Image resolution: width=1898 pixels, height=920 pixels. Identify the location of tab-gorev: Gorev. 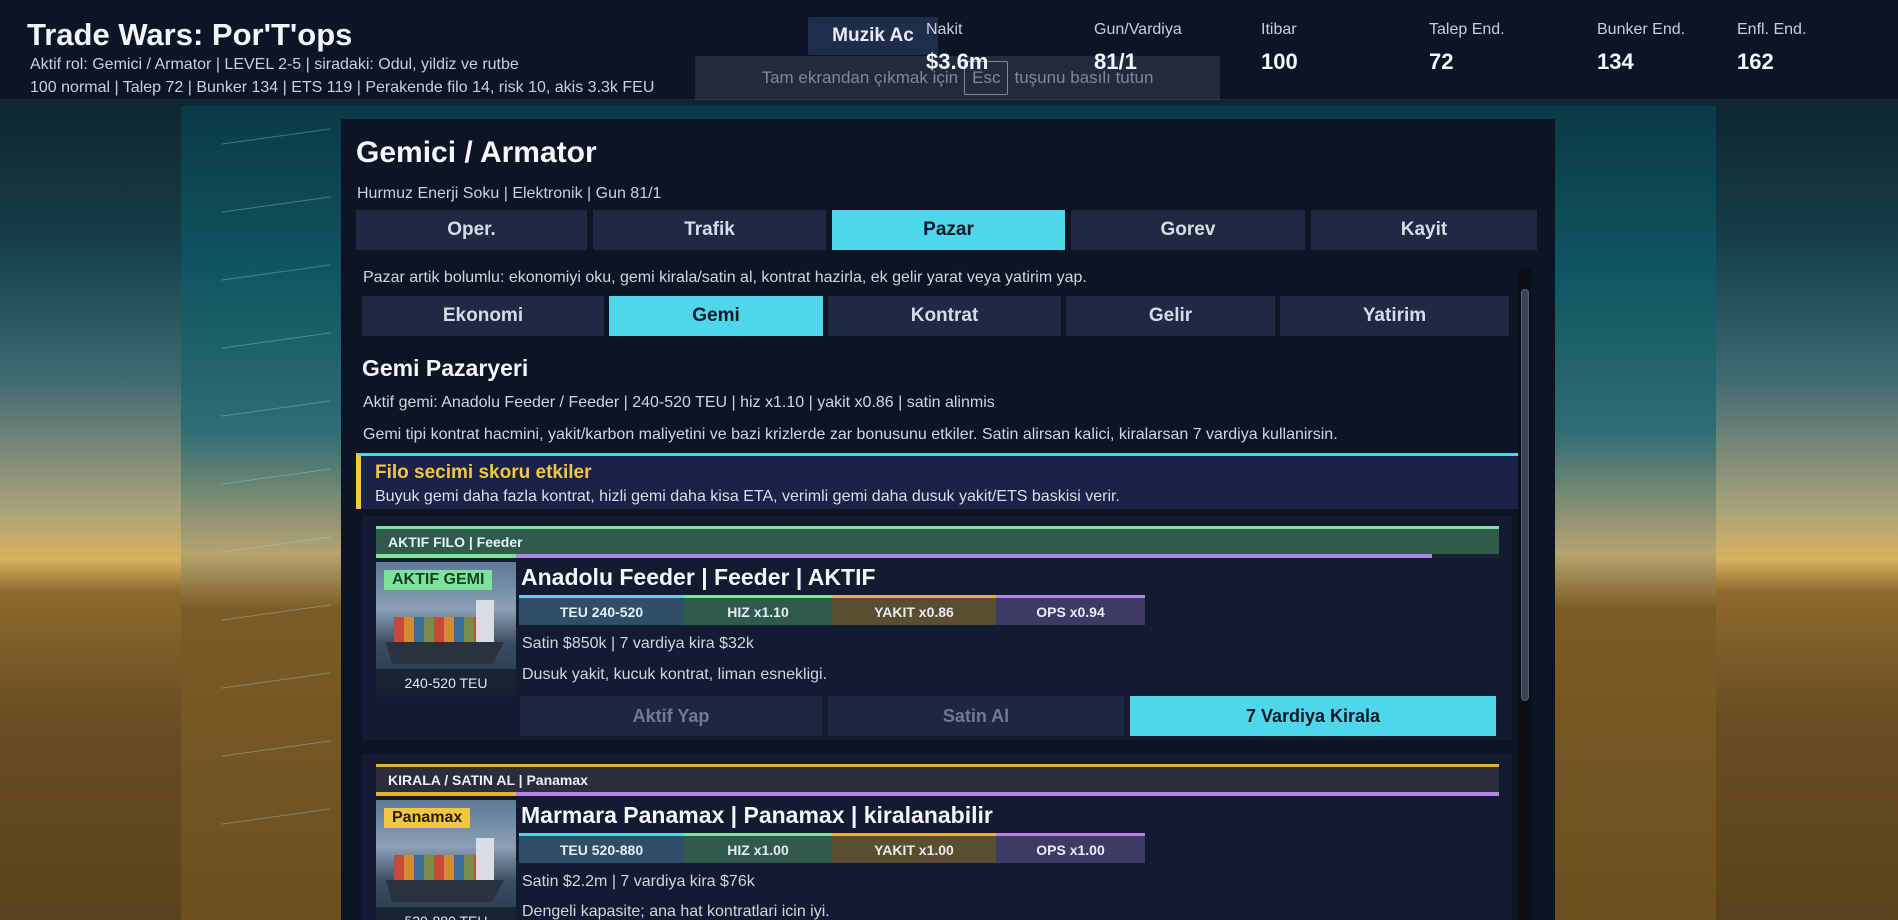
(1188, 230).